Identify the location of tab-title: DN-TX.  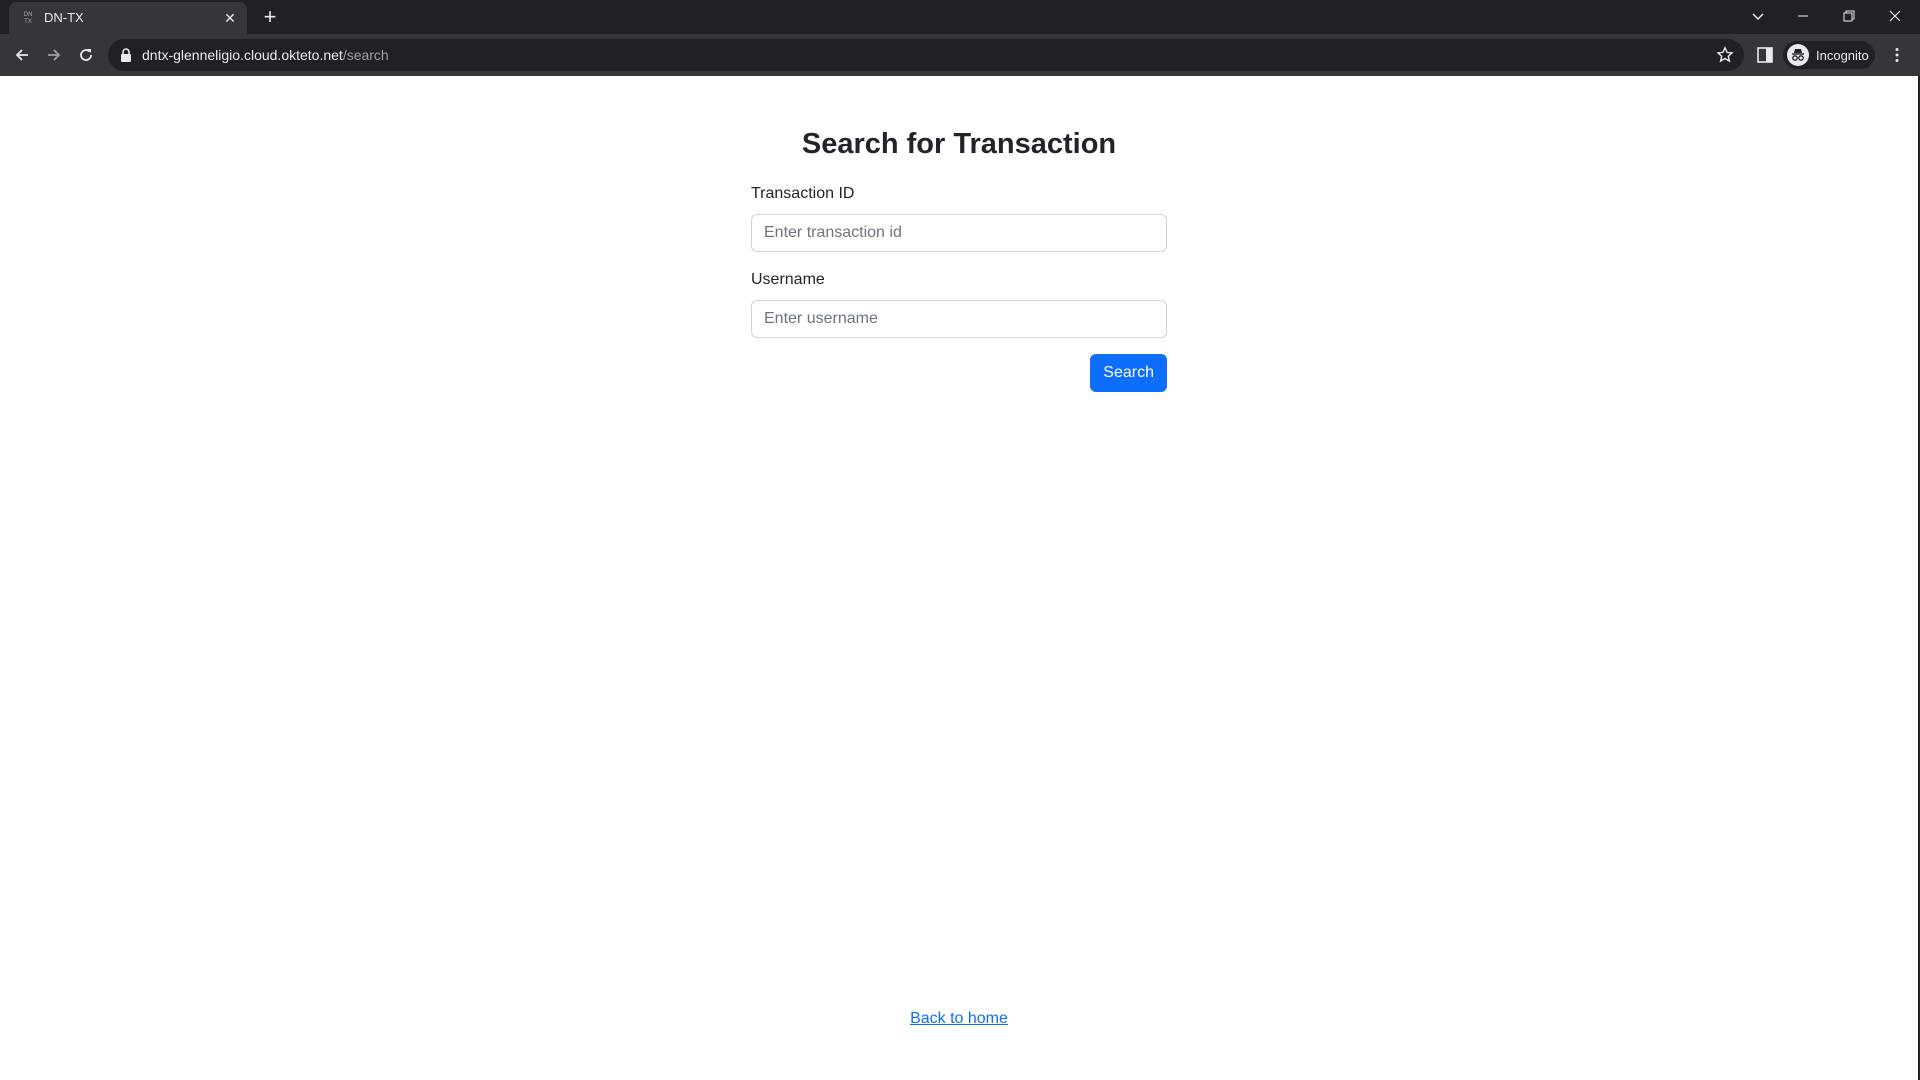
(64, 17).